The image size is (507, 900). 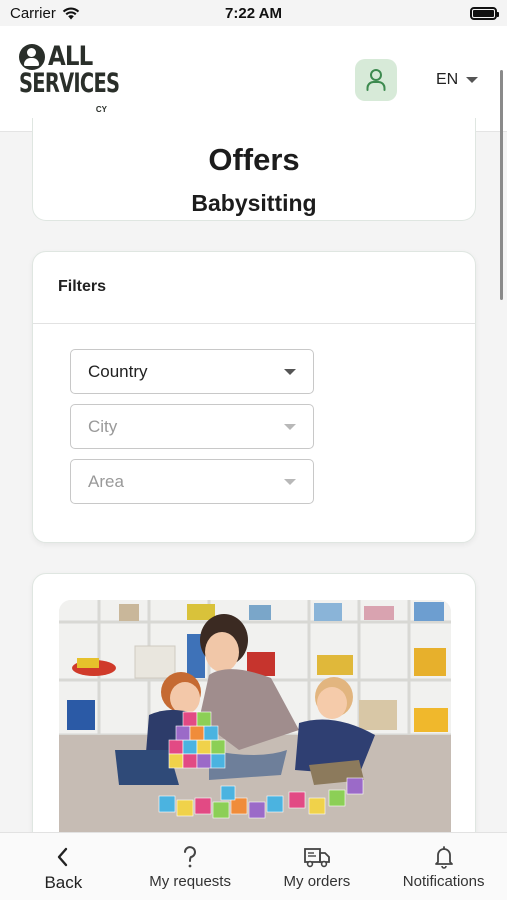 What do you see at coordinates (63, 857) in the screenshot?
I see `chevron-left-icon` at bounding box center [63, 857].